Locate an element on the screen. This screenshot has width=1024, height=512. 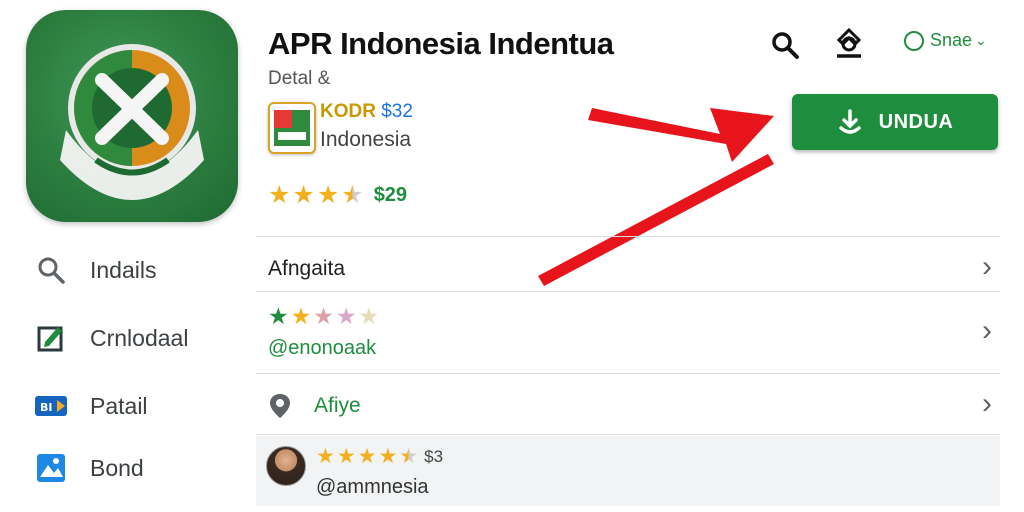
rating-count: $29 is located at coordinates (390, 195).